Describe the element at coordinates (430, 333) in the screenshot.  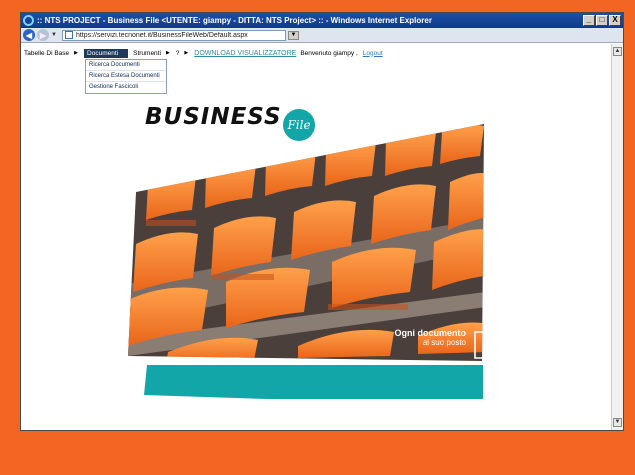
I see `slogan-line-1: Ogni documento` at that location.